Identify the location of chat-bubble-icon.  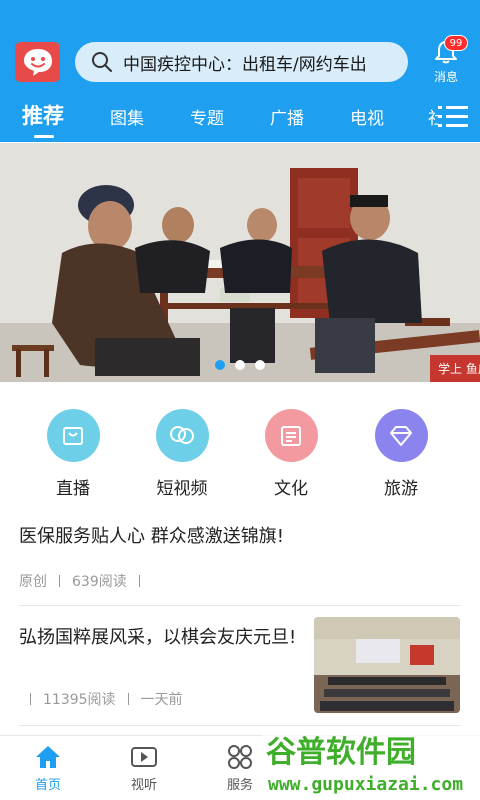
(182, 434).